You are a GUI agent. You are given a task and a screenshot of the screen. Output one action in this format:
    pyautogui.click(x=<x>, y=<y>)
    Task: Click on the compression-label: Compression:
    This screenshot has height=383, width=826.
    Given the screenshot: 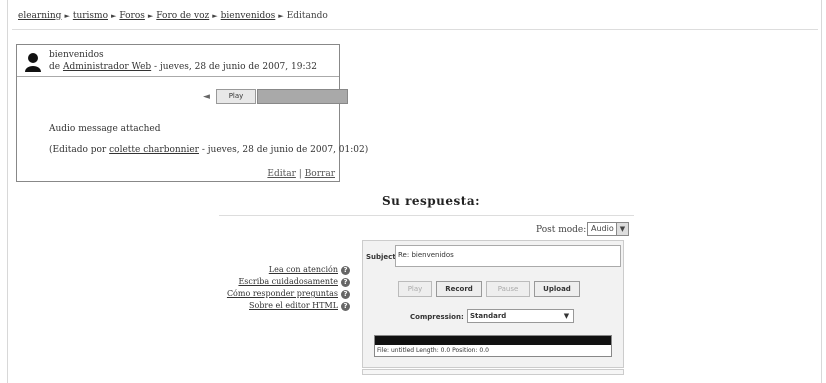 What is the action you would take?
    pyautogui.click(x=437, y=317)
    